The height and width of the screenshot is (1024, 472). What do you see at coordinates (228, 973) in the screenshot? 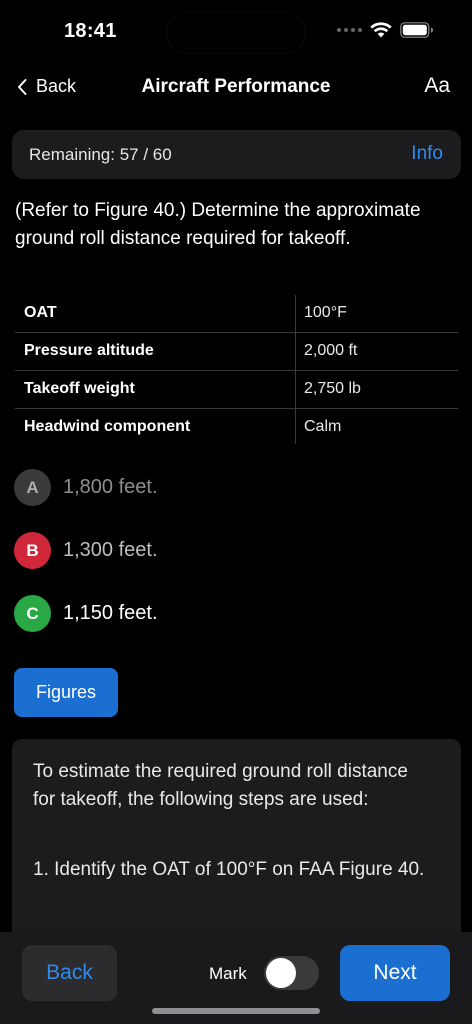
I see `mark-label: Mark` at bounding box center [228, 973].